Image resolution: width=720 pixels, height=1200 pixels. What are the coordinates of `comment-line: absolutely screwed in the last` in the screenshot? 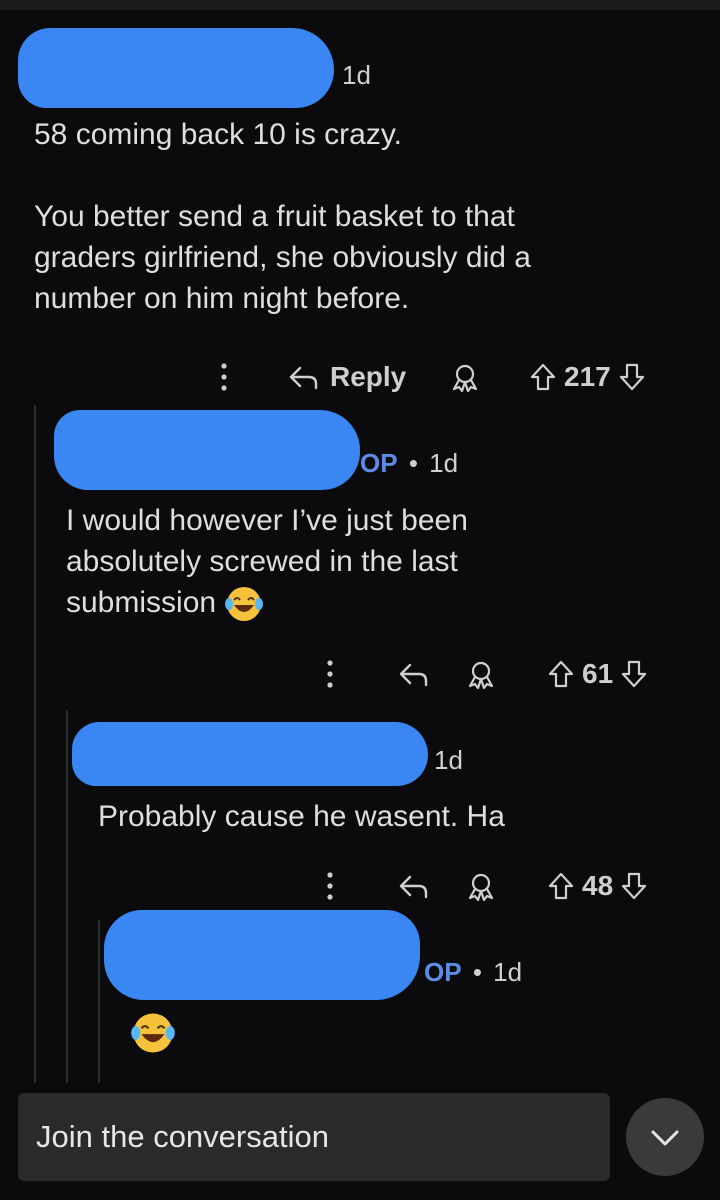 It's located at (262, 561).